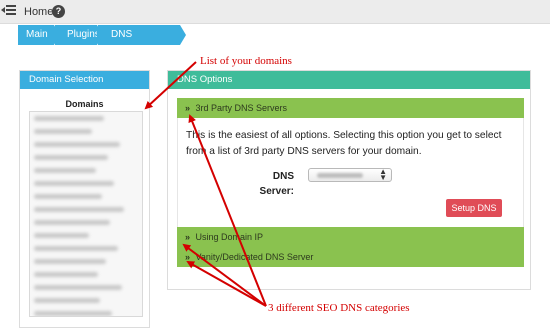  What do you see at coordinates (350, 108) in the screenshot?
I see `section-3rd-party-dns: » 3rd Party DNS Servers` at bounding box center [350, 108].